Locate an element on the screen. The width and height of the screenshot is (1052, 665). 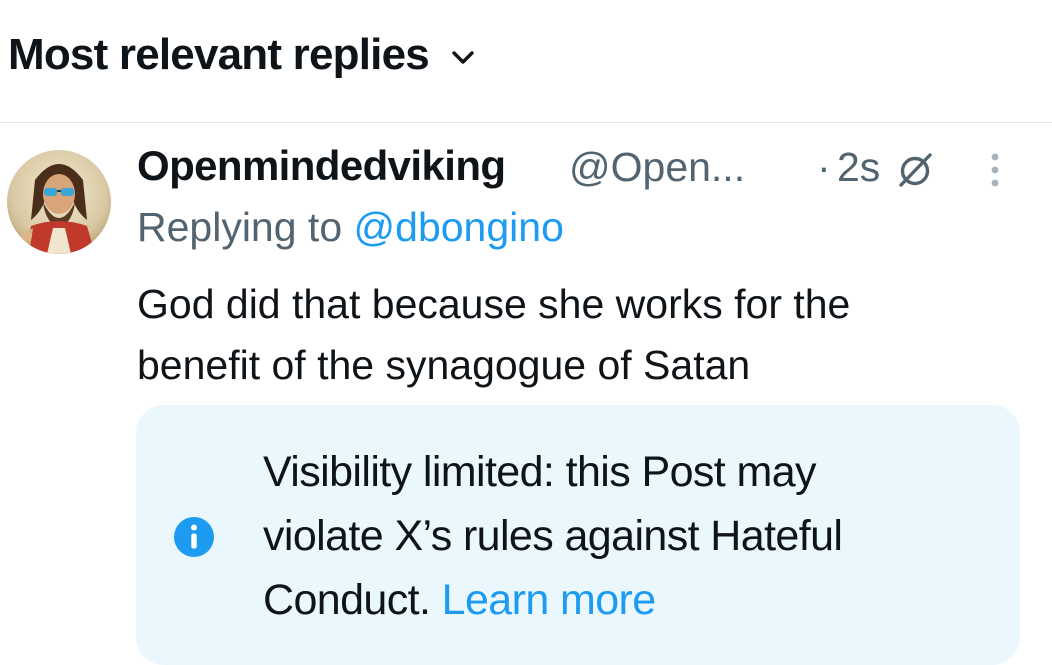
author-display-name: Openmindedviking is located at coordinates (321, 166).